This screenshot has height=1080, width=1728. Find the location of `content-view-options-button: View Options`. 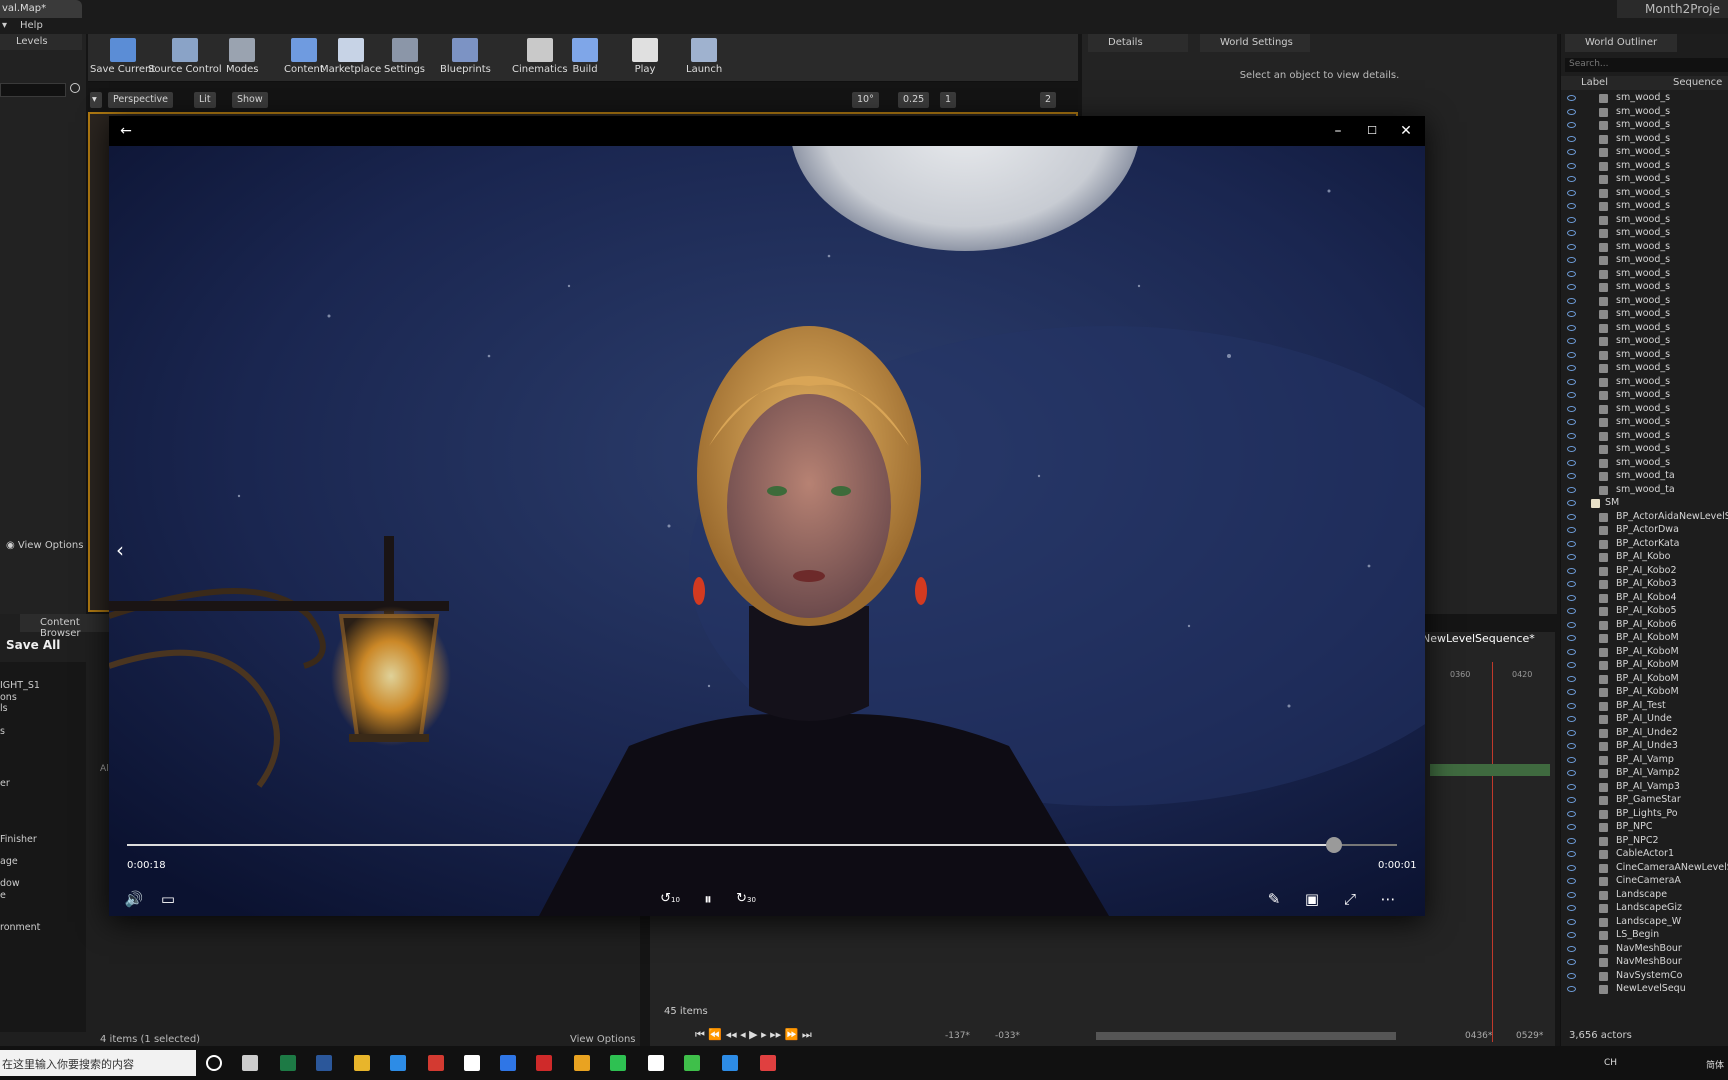

content-view-options-button: View Options is located at coordinates (603, 1039).